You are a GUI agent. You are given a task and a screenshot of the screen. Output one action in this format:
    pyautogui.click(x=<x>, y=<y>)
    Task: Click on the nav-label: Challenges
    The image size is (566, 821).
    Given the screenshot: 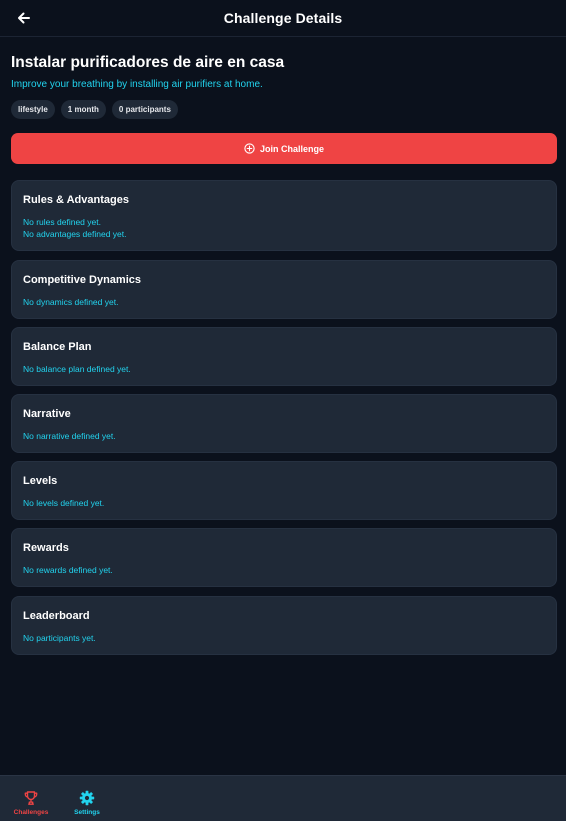 What is the action you would take?
    pyautogui.click(x=31, y=812)
    